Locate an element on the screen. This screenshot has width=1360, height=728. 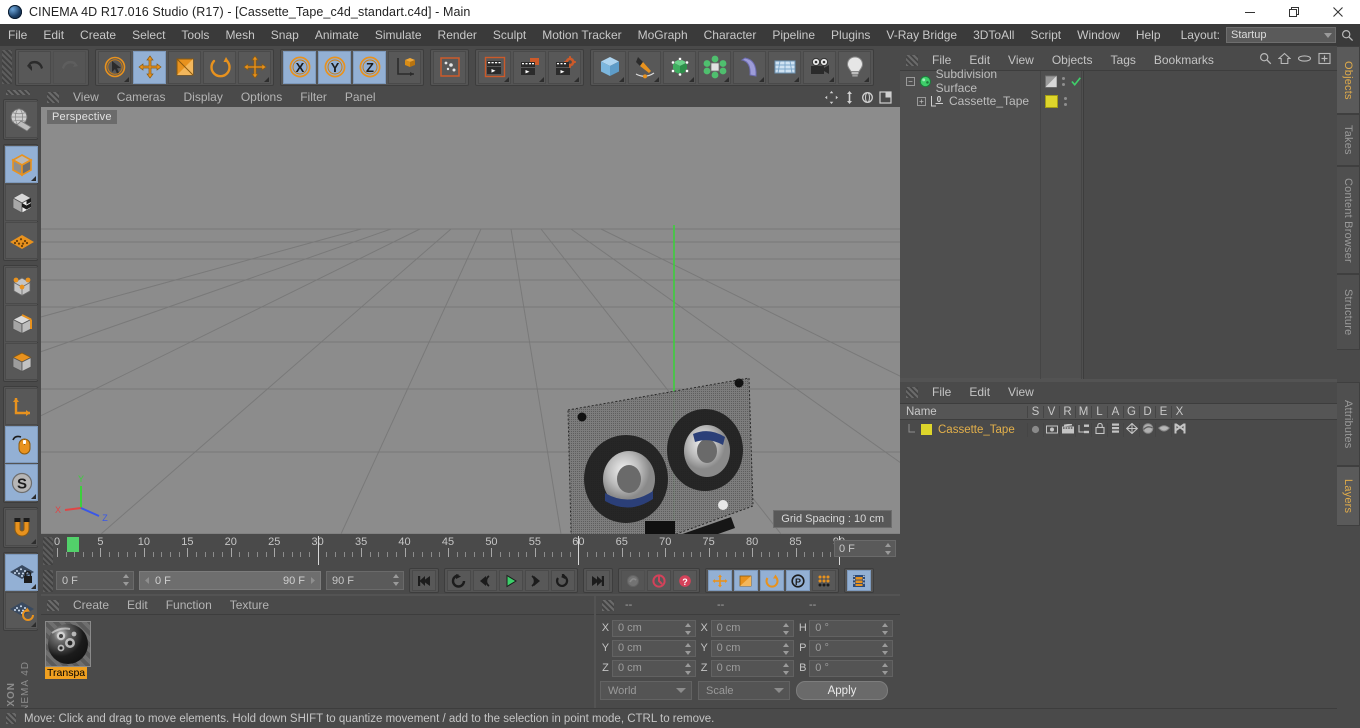
layer-manager-grip is located at coordinates (912, 392).